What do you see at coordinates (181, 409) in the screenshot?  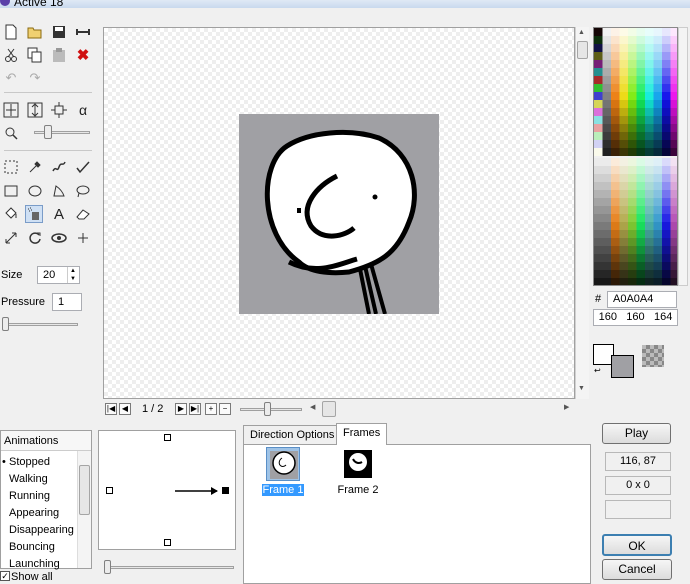 I see `next-frame-button: ▶` at bounding box center [181, 409].